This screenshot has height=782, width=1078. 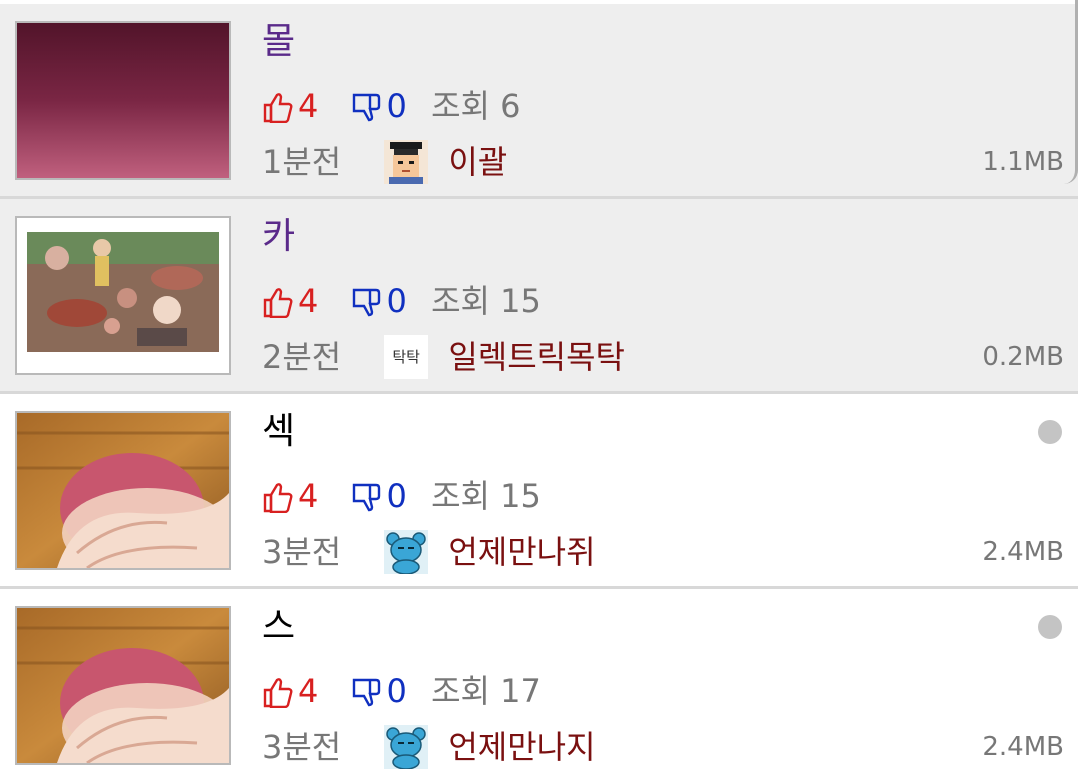 What do you see at coordinates (406, 357) in the screenshot?
I see `text-avatar-icon: 탁탁` at bounding box center [406, 357].